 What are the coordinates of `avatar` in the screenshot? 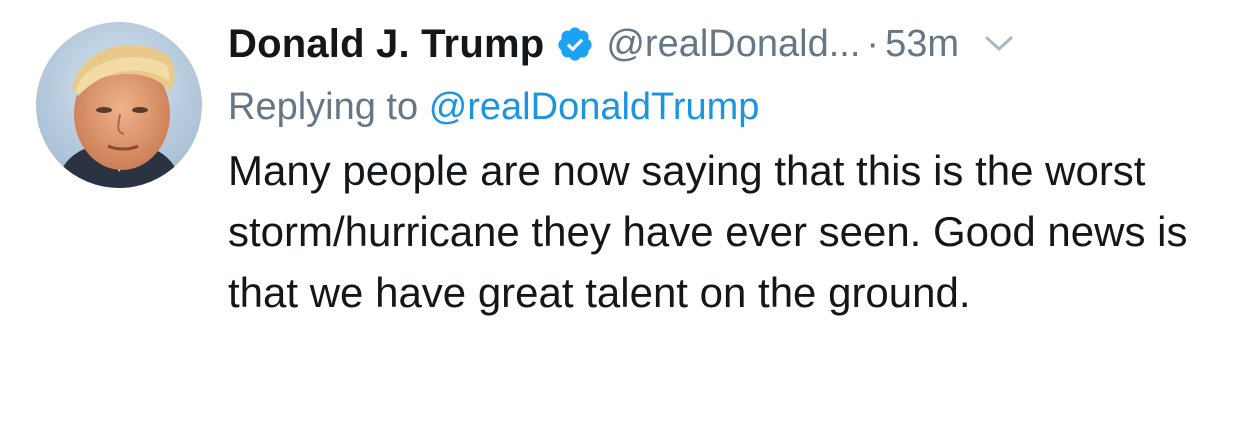 It's located at (119, 105).